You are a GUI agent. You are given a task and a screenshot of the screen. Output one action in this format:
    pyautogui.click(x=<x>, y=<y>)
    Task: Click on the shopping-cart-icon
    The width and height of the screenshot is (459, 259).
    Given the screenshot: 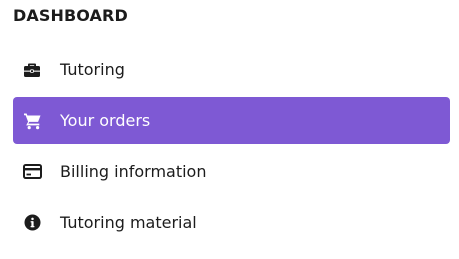 What is the action you would take?
    pyautogui.click(x=32, y=121)
    